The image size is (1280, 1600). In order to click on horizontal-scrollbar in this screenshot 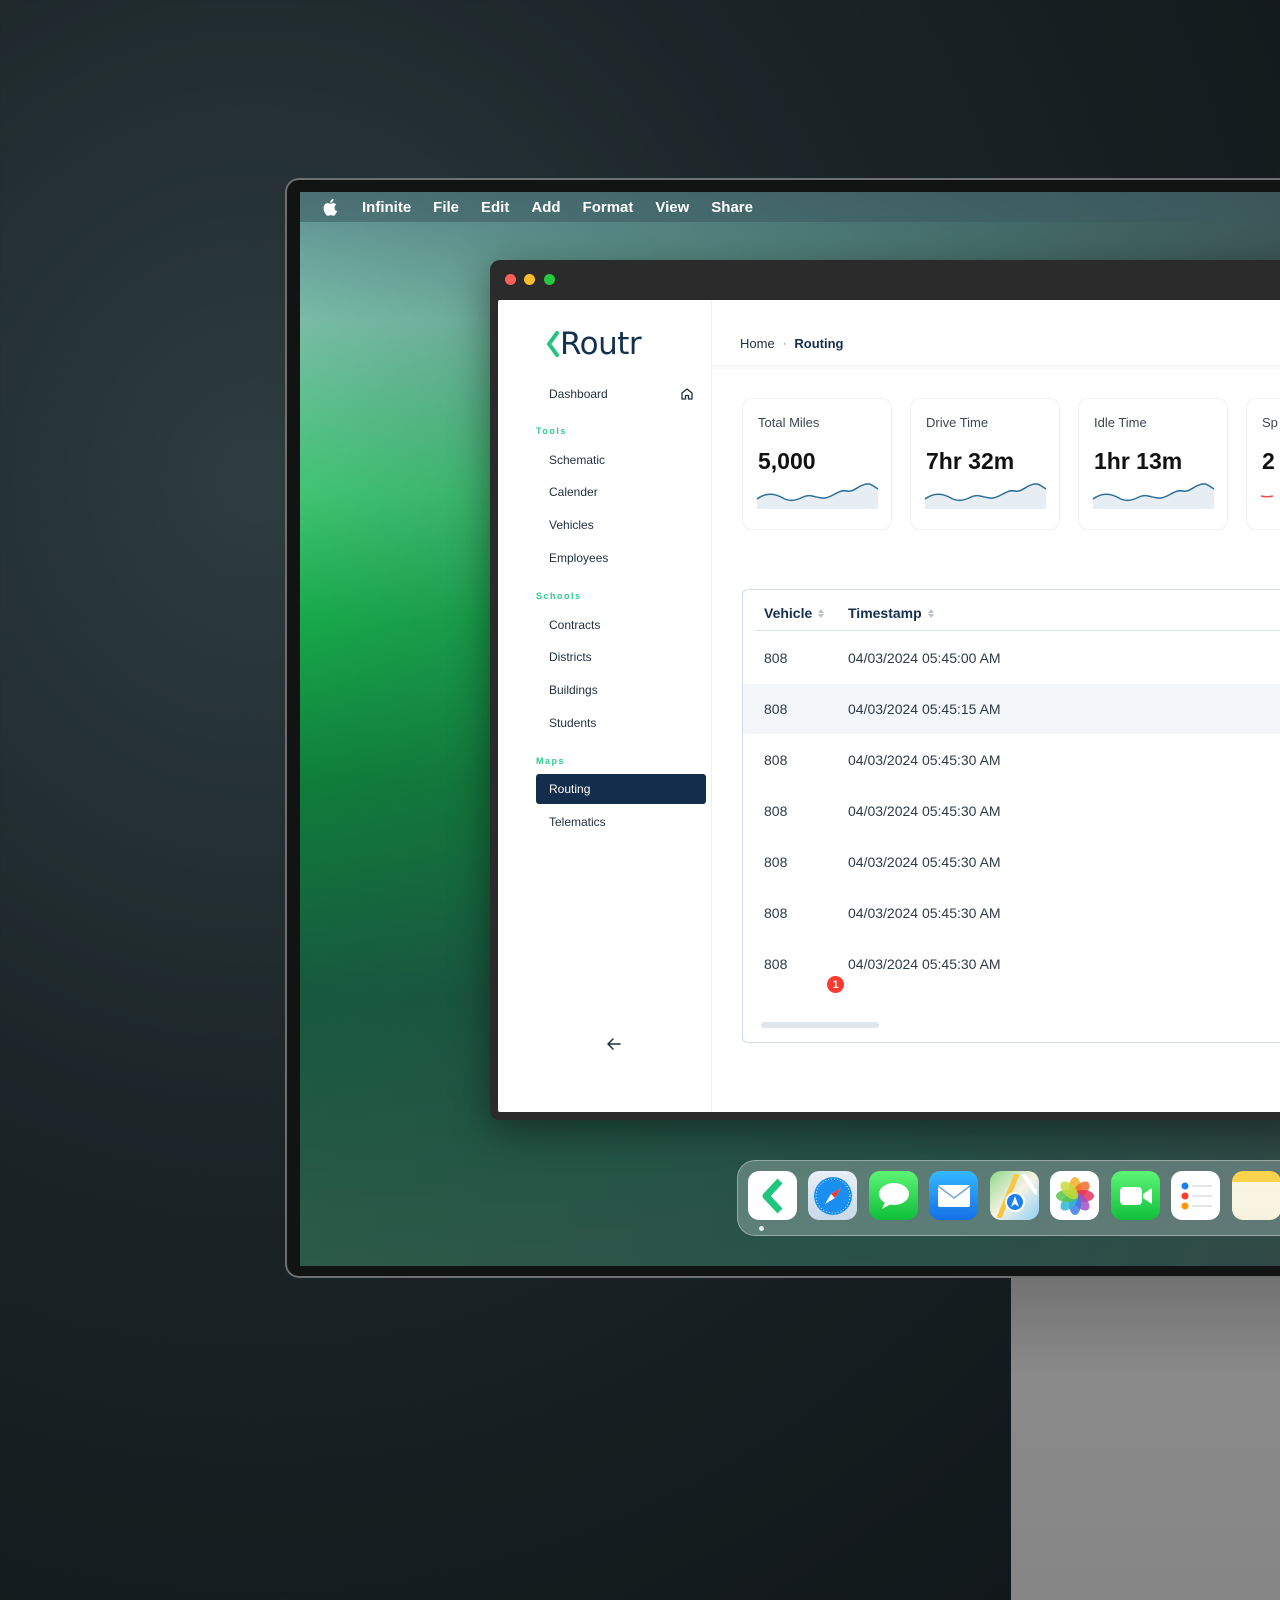, I will do `click(820, 1025)`.